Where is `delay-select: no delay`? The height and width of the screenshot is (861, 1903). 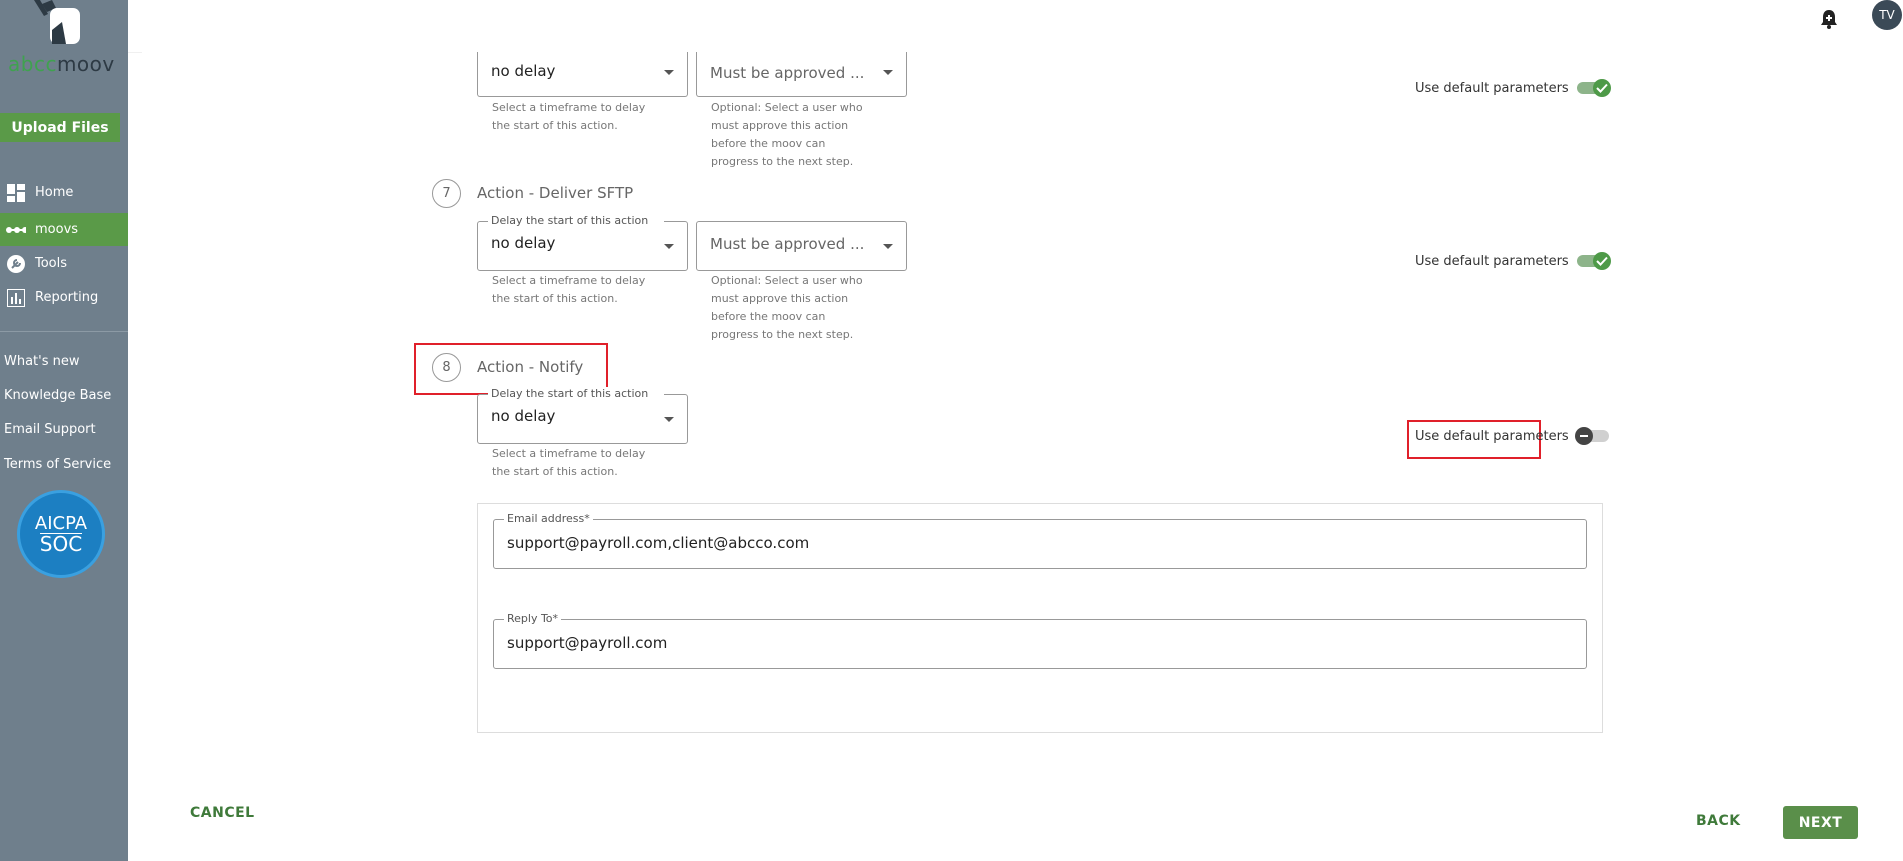
delay-select: no delay is located at coordinates (582, 74).